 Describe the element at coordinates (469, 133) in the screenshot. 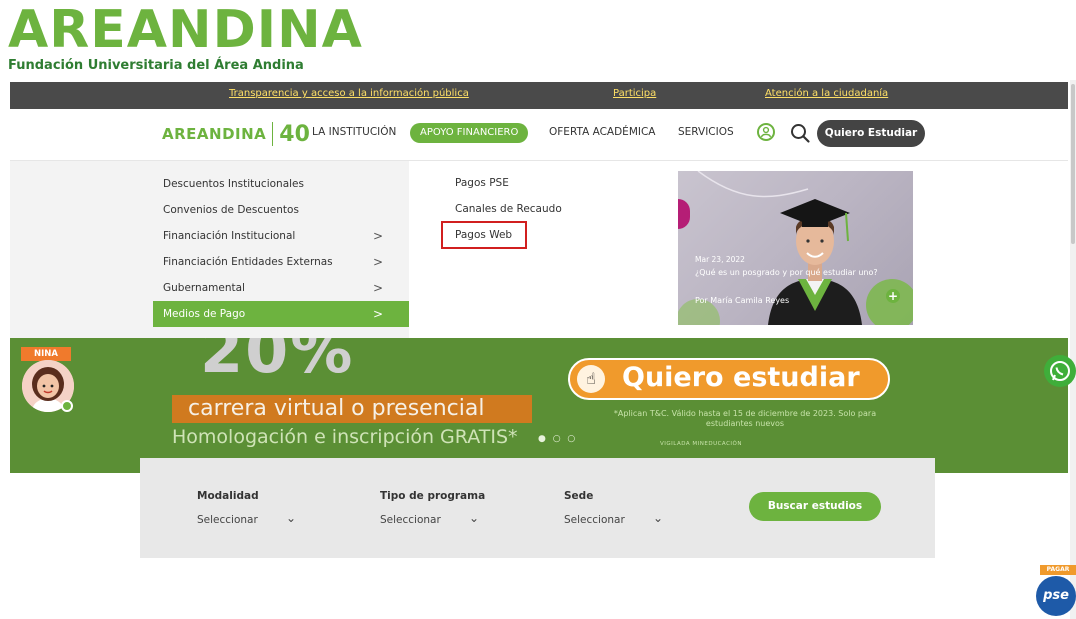

I see `nav-apoyo-financiero: APOYO FINANCIERO` at that location.